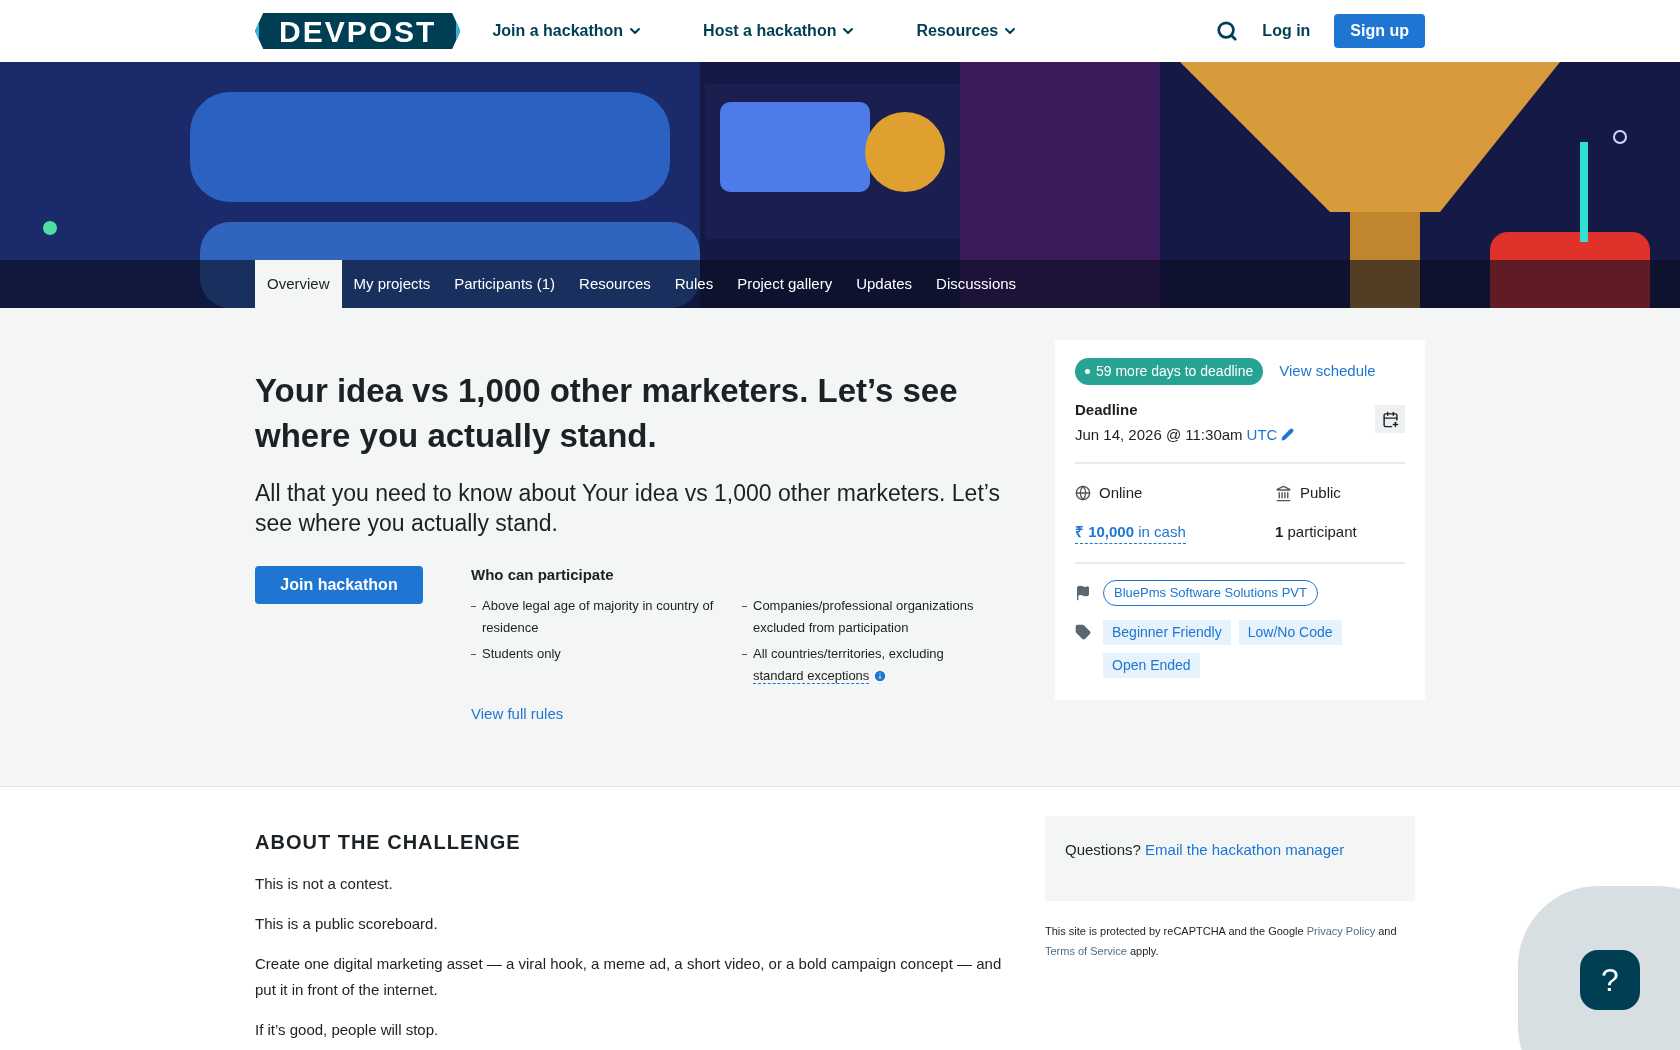 The image size is (1680, 1050). Describe the element at coordinates (1316, 531) in the screenshot. I see `participant-count: 1 participant` at that location.